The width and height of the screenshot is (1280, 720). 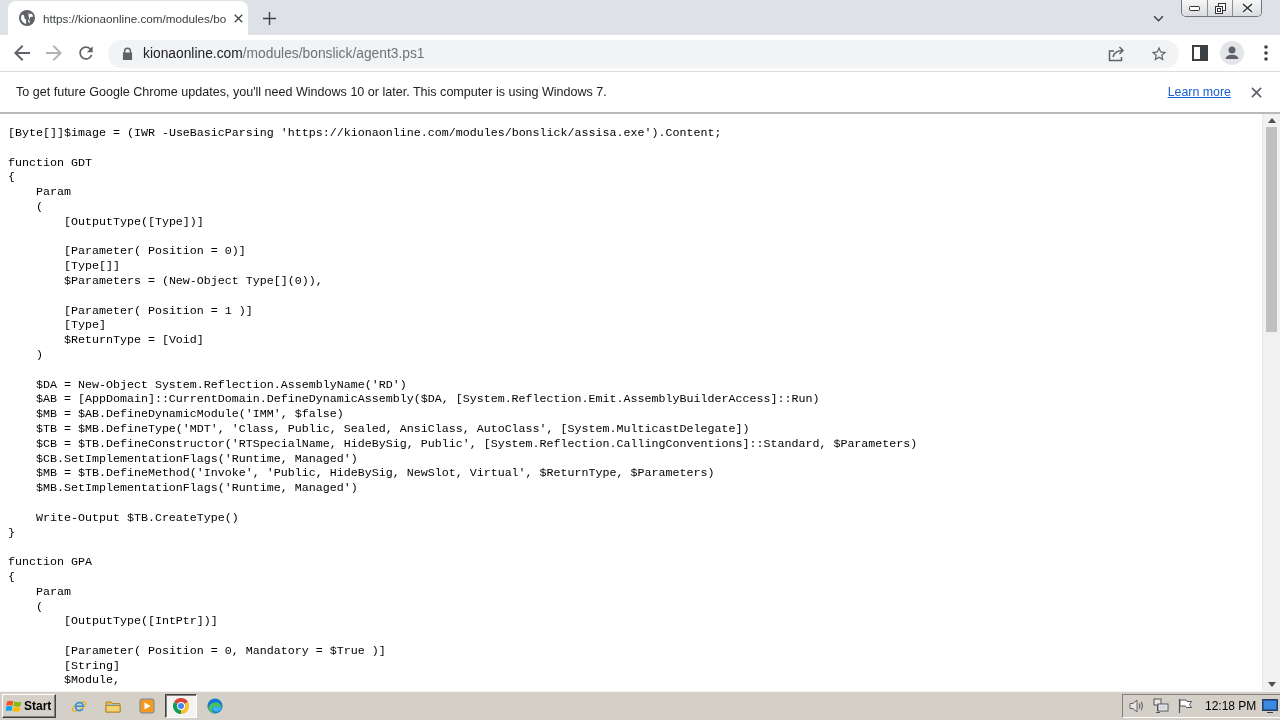 What do you see at coordinates (29, 706) in the screenshot?
I see `start-button: Start` at bounding box center [29, 706].